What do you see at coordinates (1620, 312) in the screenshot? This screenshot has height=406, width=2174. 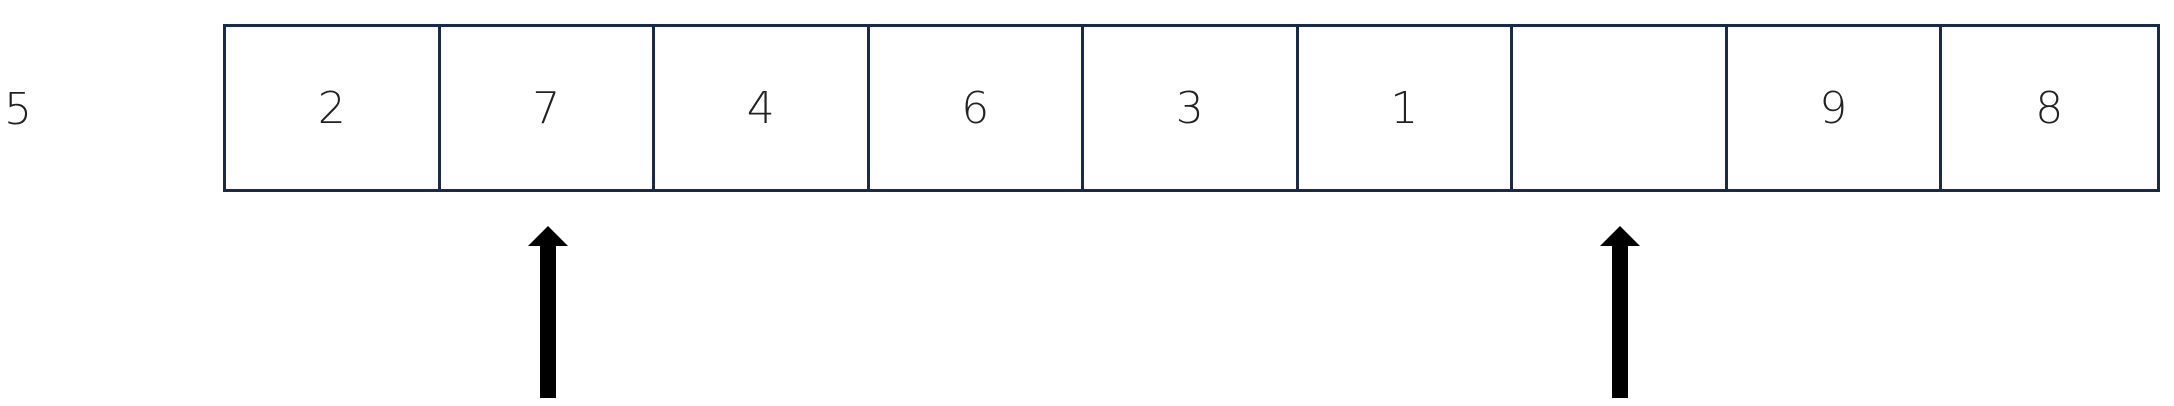 I see `right-pointer-arrow-icon` at bounding box center [1620, 312].